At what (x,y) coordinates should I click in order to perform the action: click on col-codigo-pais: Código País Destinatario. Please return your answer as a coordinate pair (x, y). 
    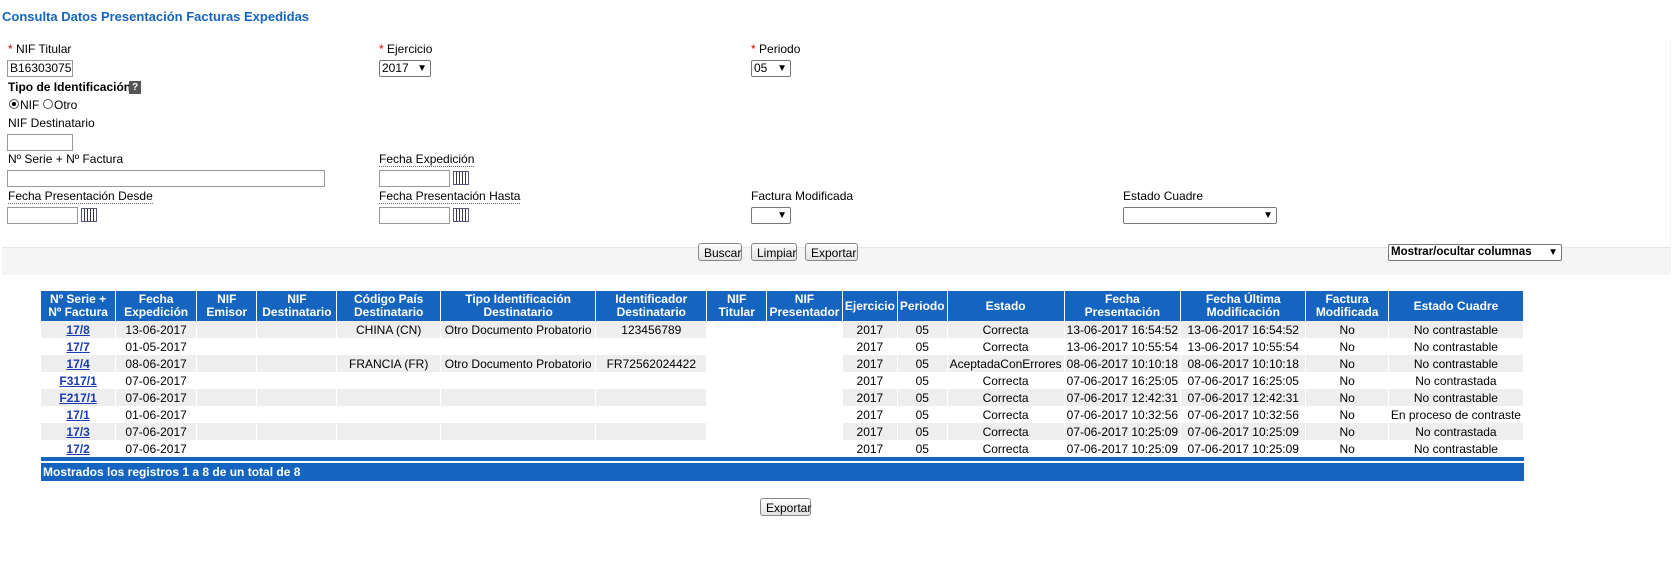
    Looking at the image, I should click on (388, 306).